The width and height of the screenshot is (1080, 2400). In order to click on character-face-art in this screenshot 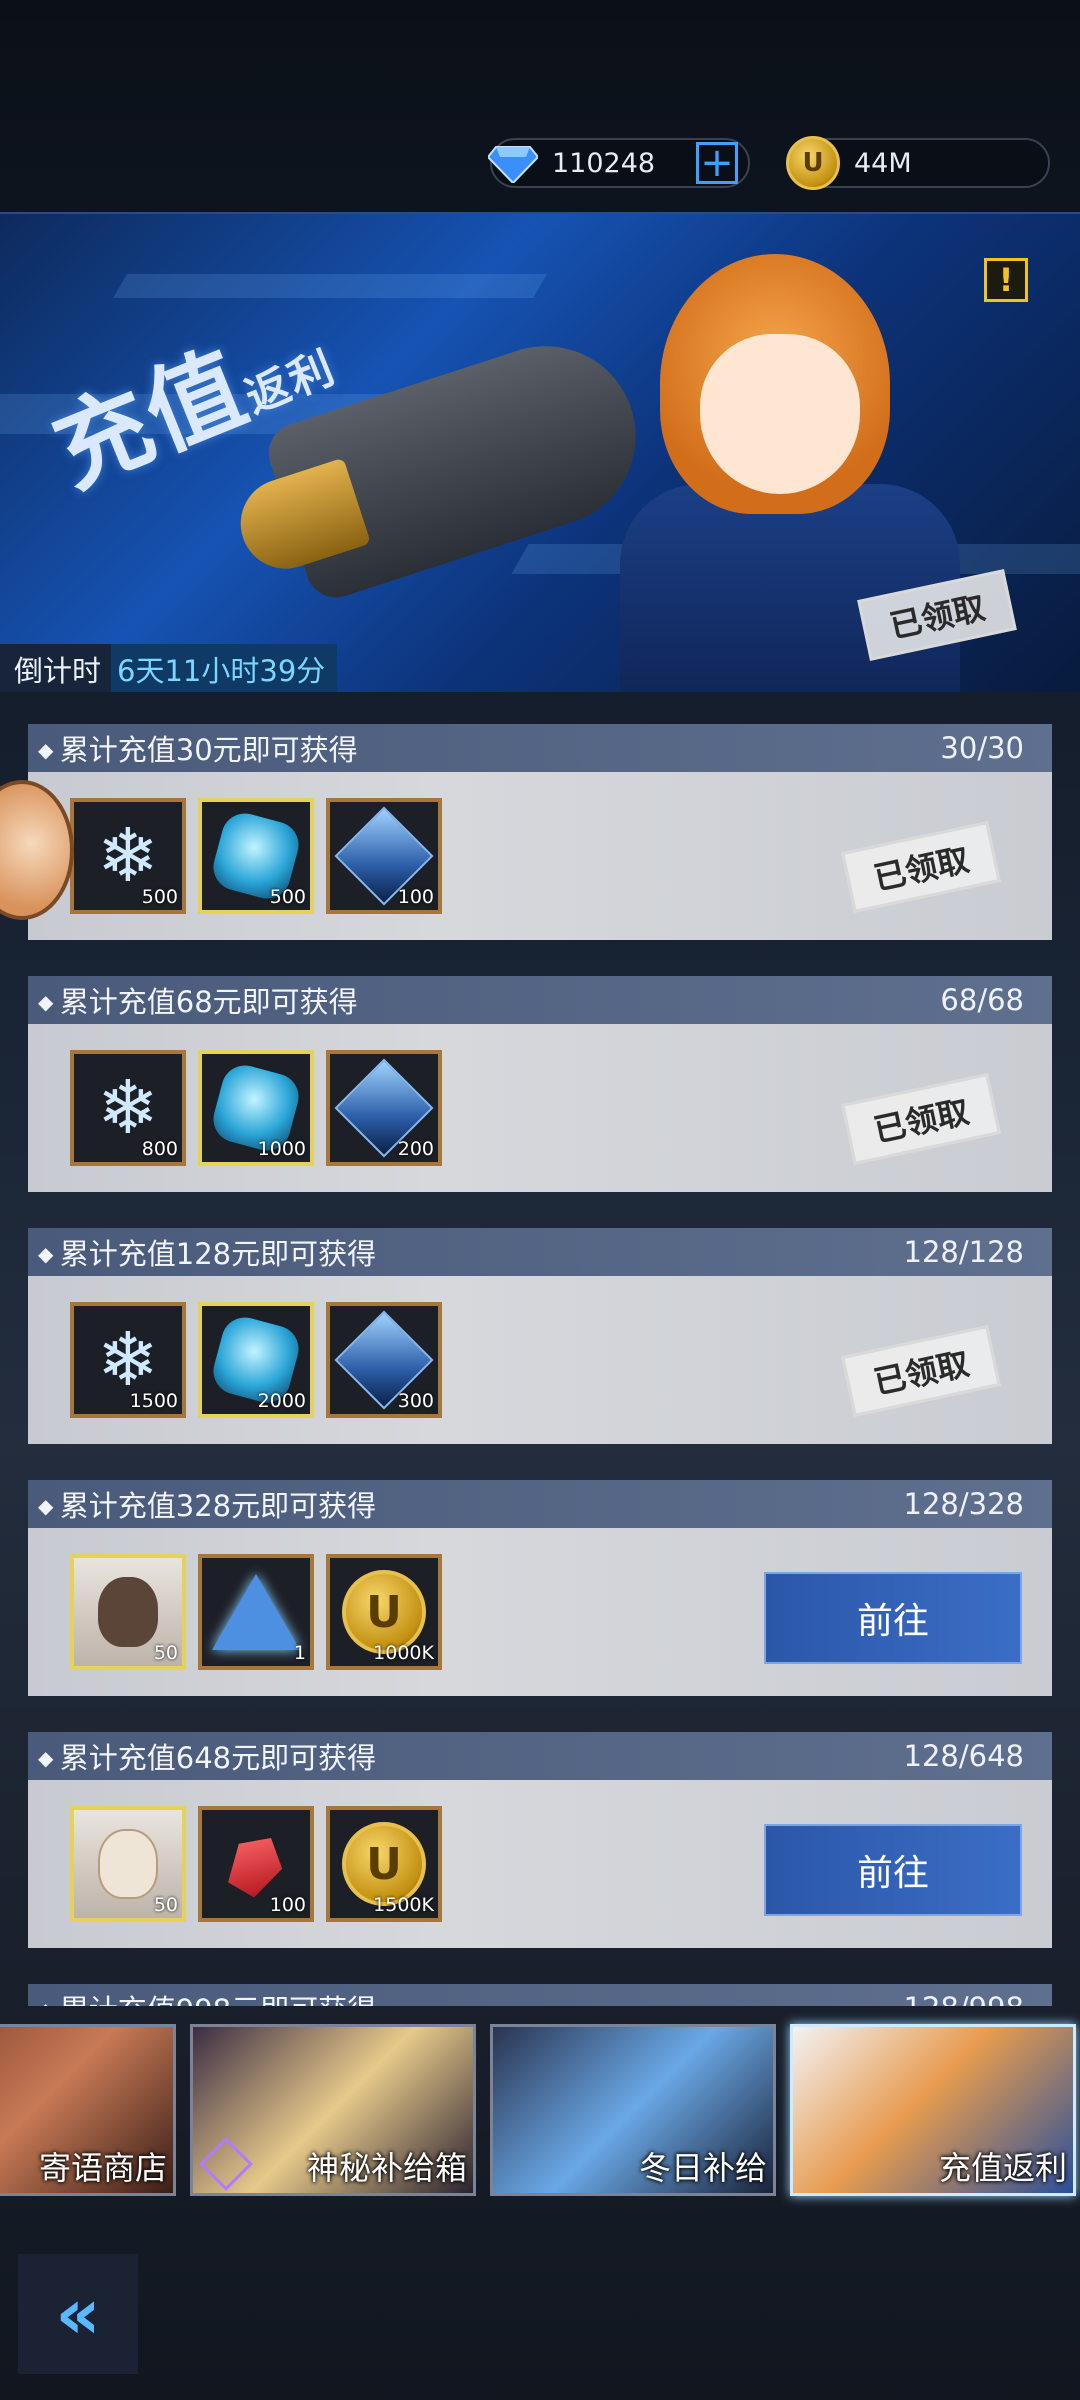, I will do `click(780, 414)`.